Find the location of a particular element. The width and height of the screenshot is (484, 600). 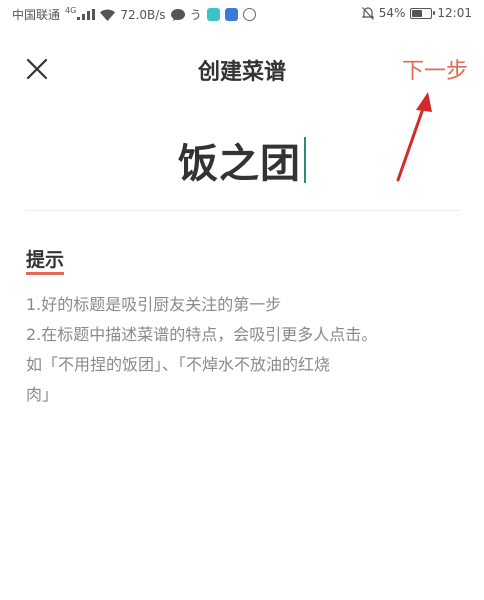

recipe-title-input: 饭之团 is located at coordinates (242, 160).